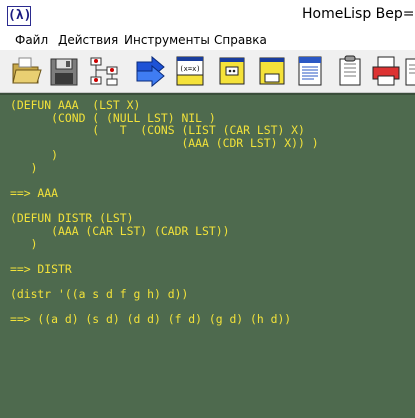 This screenshot has width=415, height=418. Describe the element at coordinates (310, 71) in the screenshot. I see `blue-document-icon` at that location.